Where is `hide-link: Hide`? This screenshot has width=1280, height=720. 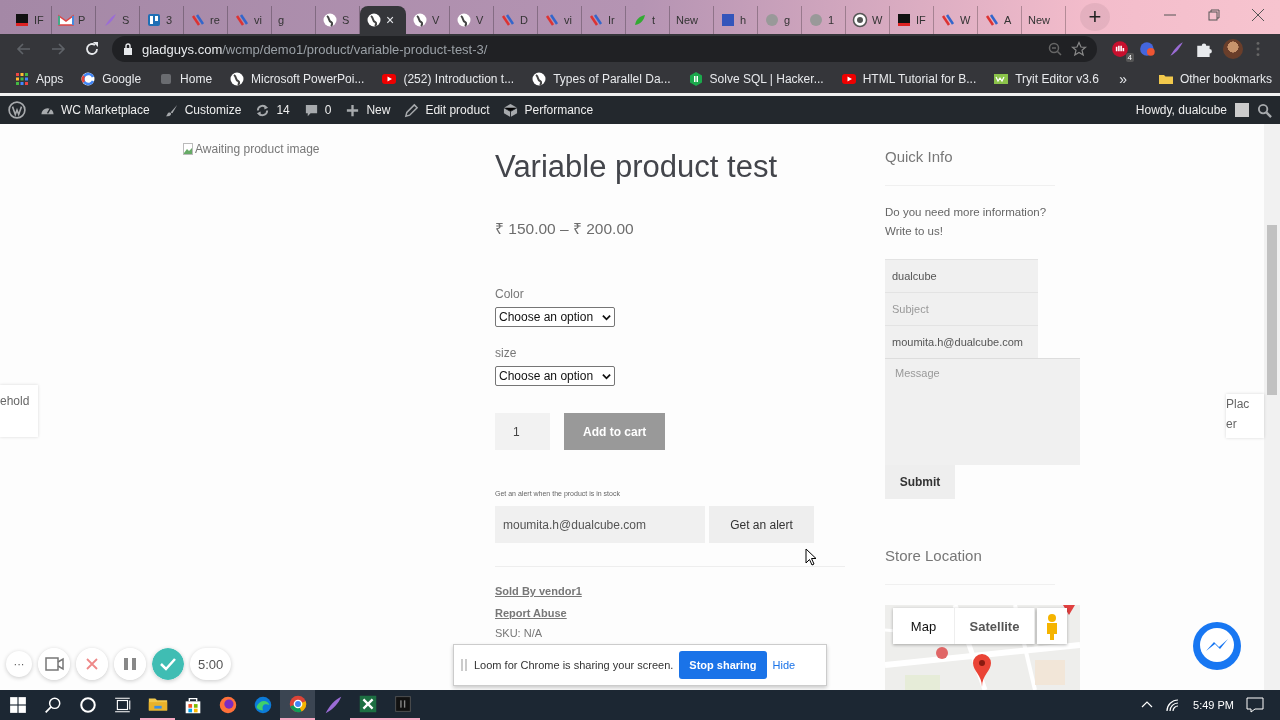 hide-link: Hide is located at coordinates (784, 665).